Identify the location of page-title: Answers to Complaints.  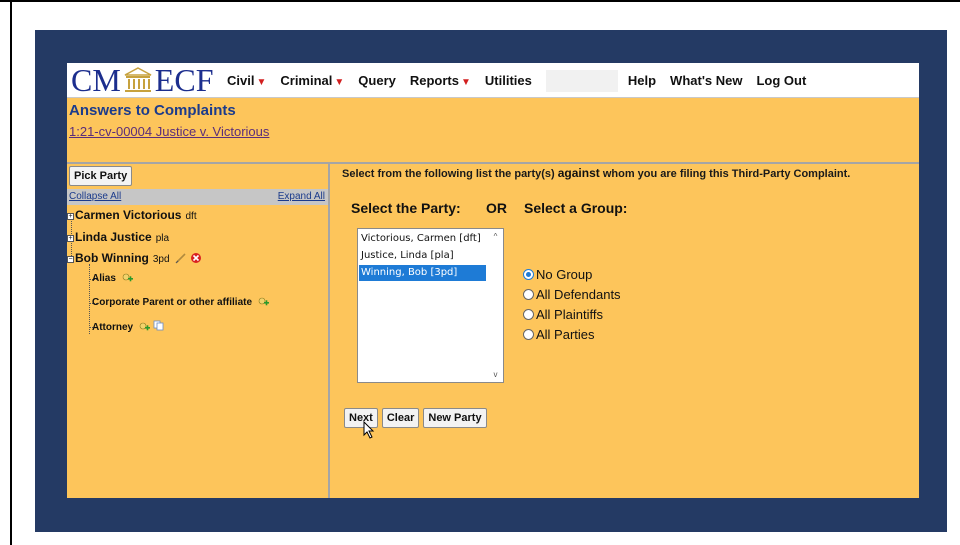
(152, 110).